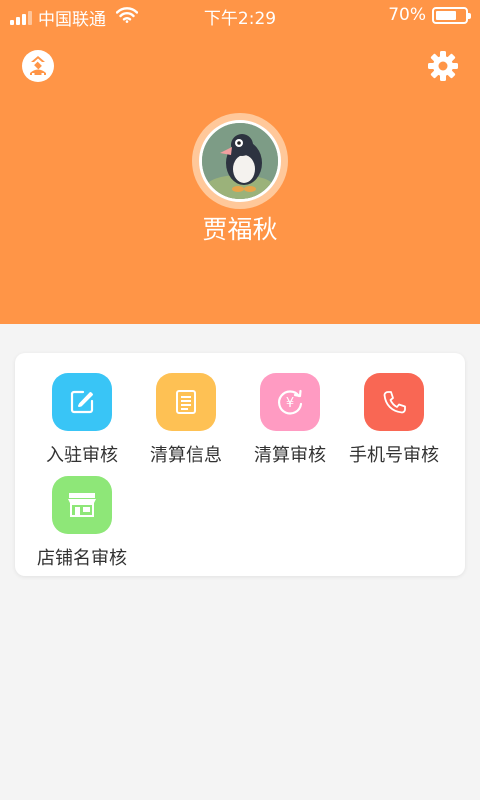  I want to click on menu-item-entry-review: 入驻审核, so click(82, 423).